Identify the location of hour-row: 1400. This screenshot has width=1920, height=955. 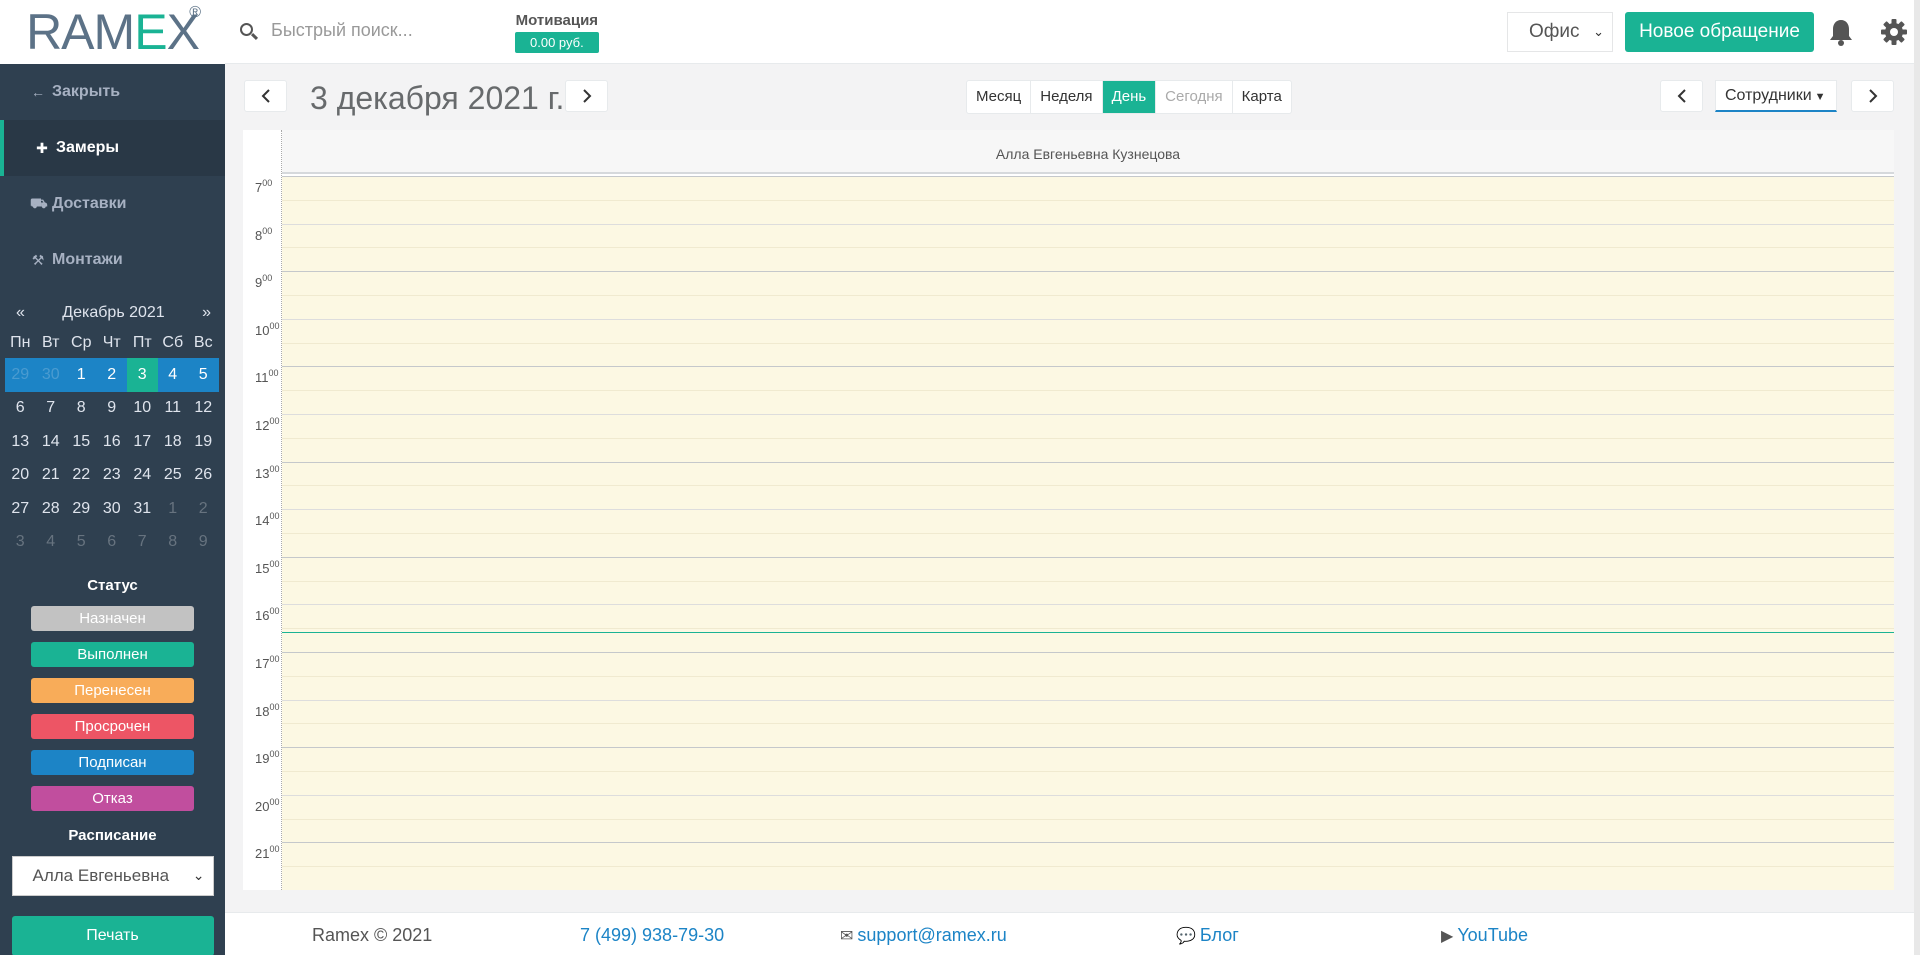
(1068, 533).